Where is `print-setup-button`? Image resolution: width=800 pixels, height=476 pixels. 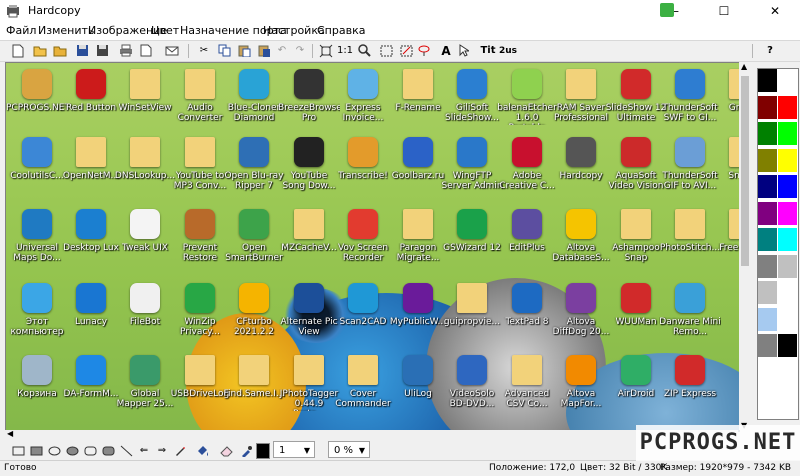 print-setup-button is located at coordinates (146, 50).